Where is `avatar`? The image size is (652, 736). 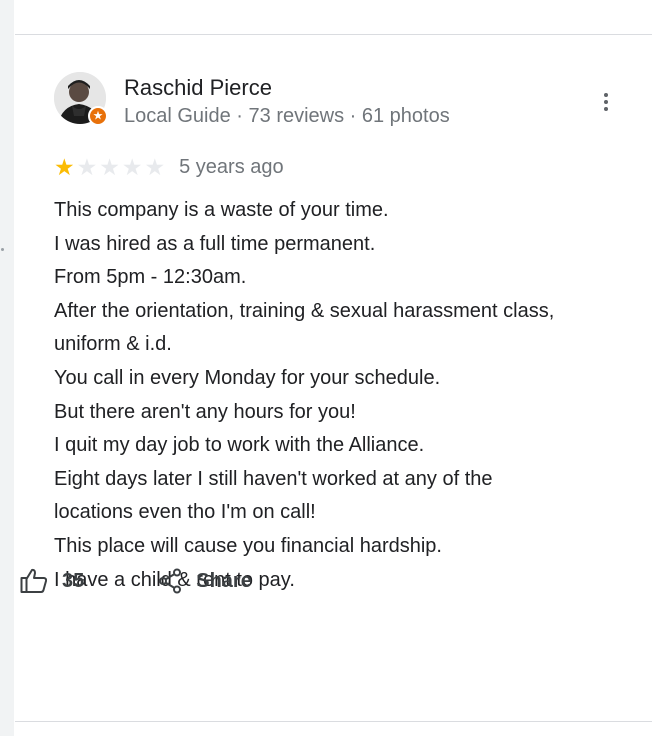 avatar is located at coordinates (81, 99).